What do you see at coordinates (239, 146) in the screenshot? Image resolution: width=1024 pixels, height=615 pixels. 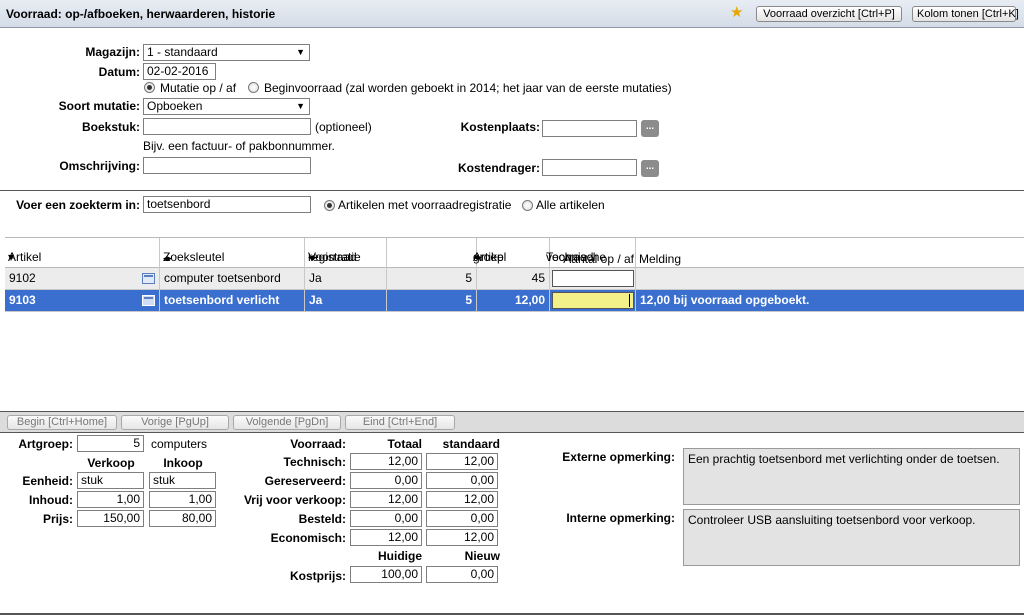 I see `boekstuk-help: Bijv. een factuur- of pakbonnummer.` at bounding box center [239, 146].